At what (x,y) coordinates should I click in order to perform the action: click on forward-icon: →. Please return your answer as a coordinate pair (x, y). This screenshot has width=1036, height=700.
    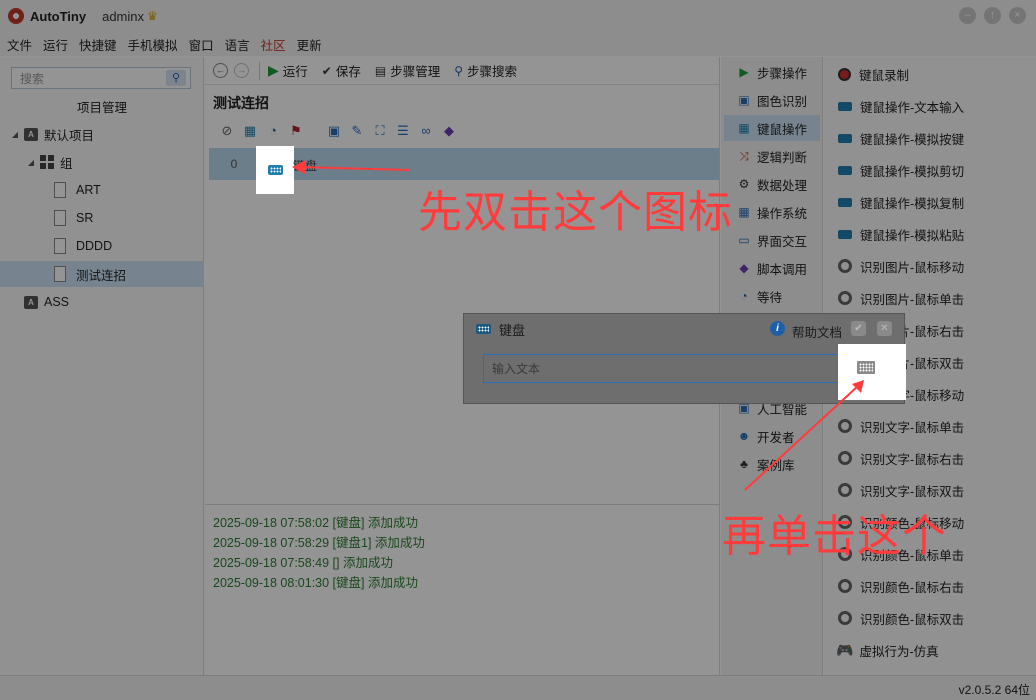
    Looking at the image, I should click on (241, 70).